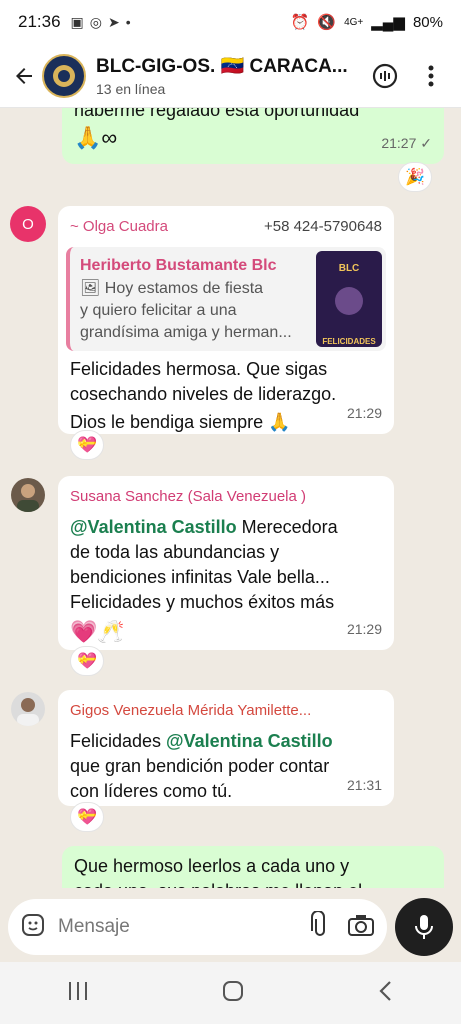  I want to click on gallery-icon: ▣, so click(77, 21).